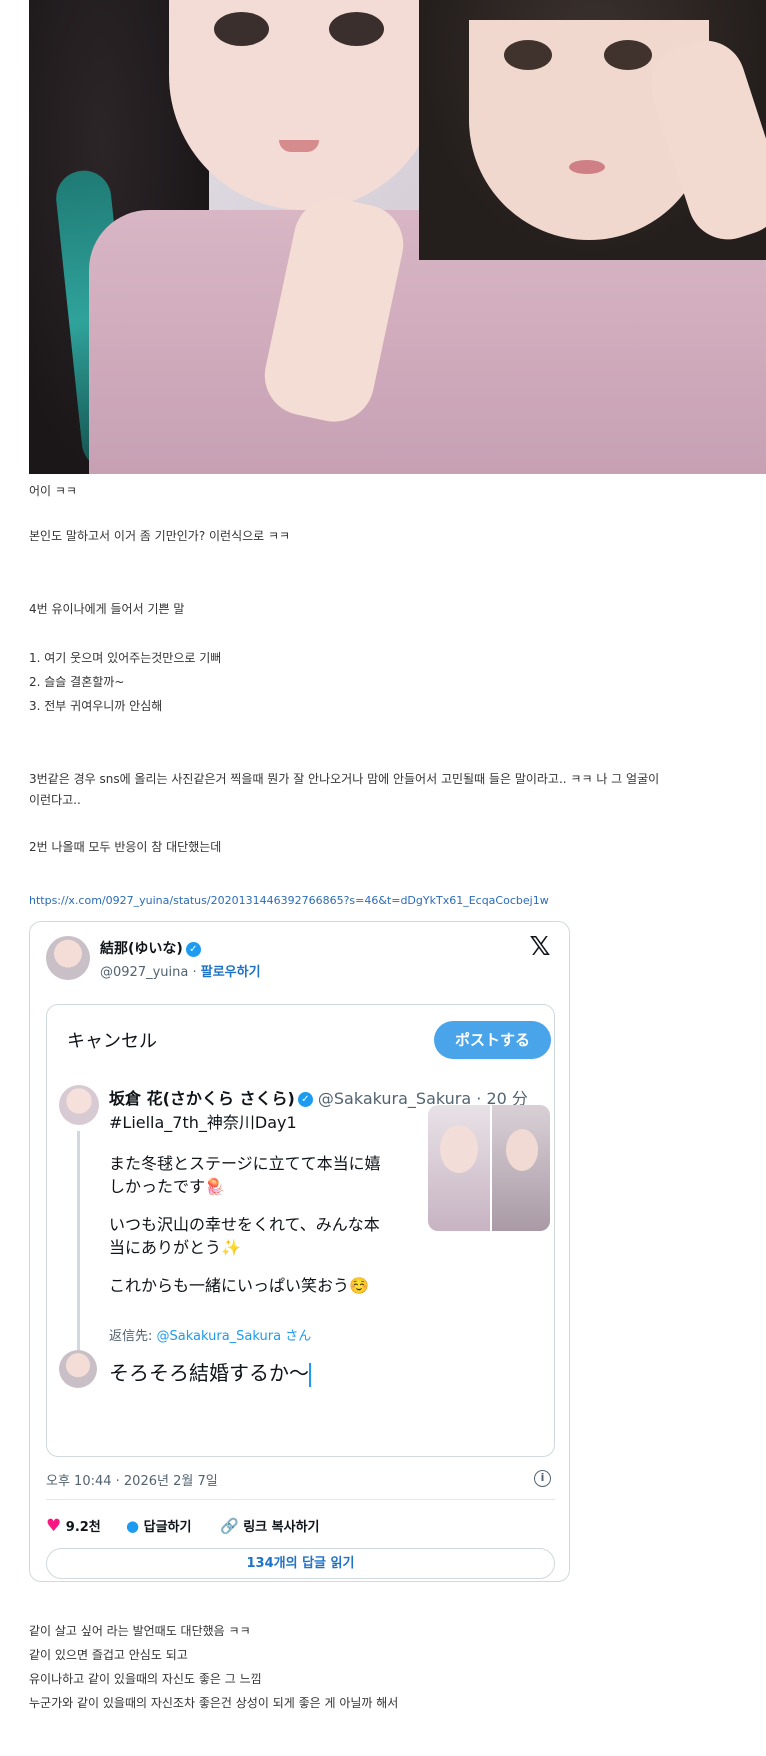 The height and width of the screenshot is (1756, 766). Describe the element at coordinates (492, 1040) in the screenshot. I see `post-button: ポストする` at that location.